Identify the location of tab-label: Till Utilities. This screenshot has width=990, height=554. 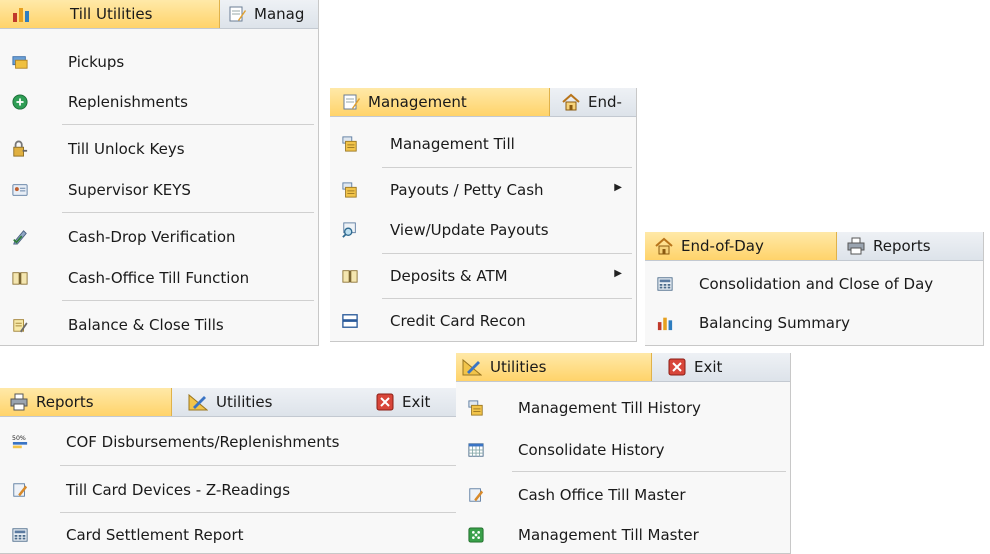
(111, 14).